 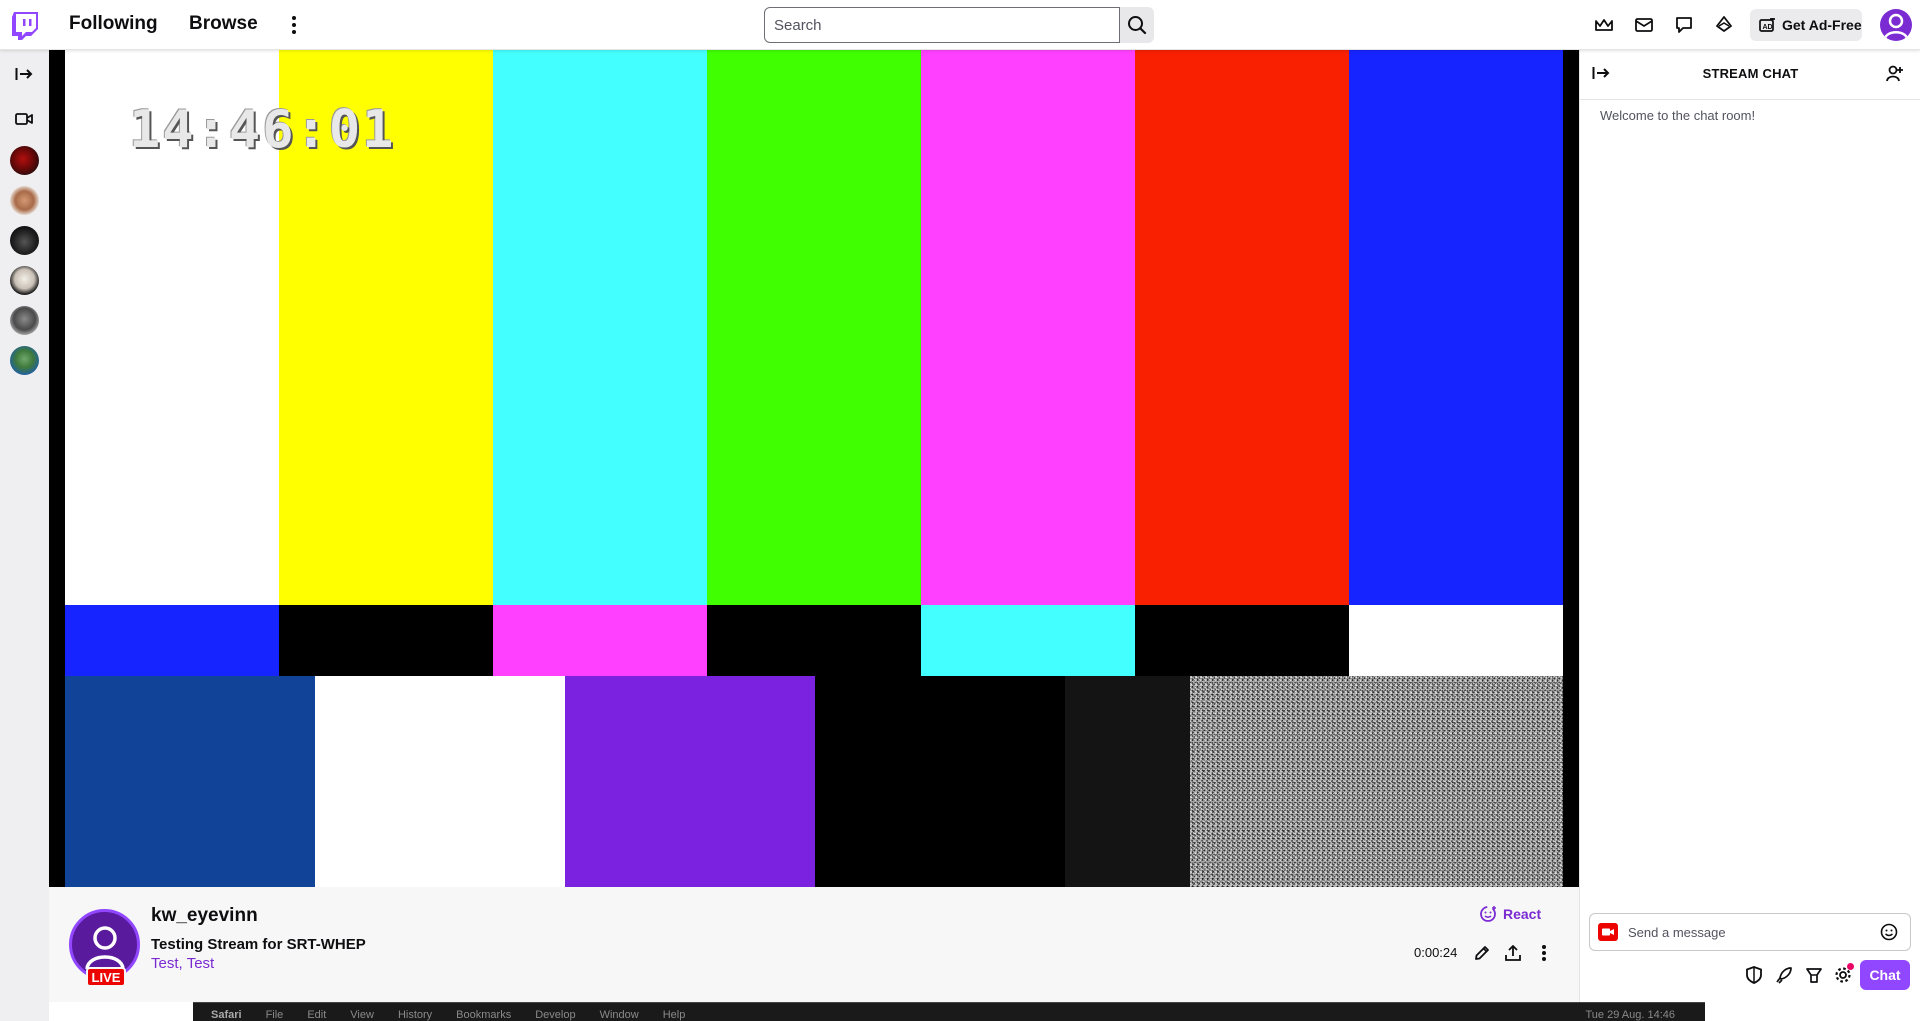 I want to click on top-nav-bar: Following Browse AD Get Ad-Free, so click(x=960, y=25).